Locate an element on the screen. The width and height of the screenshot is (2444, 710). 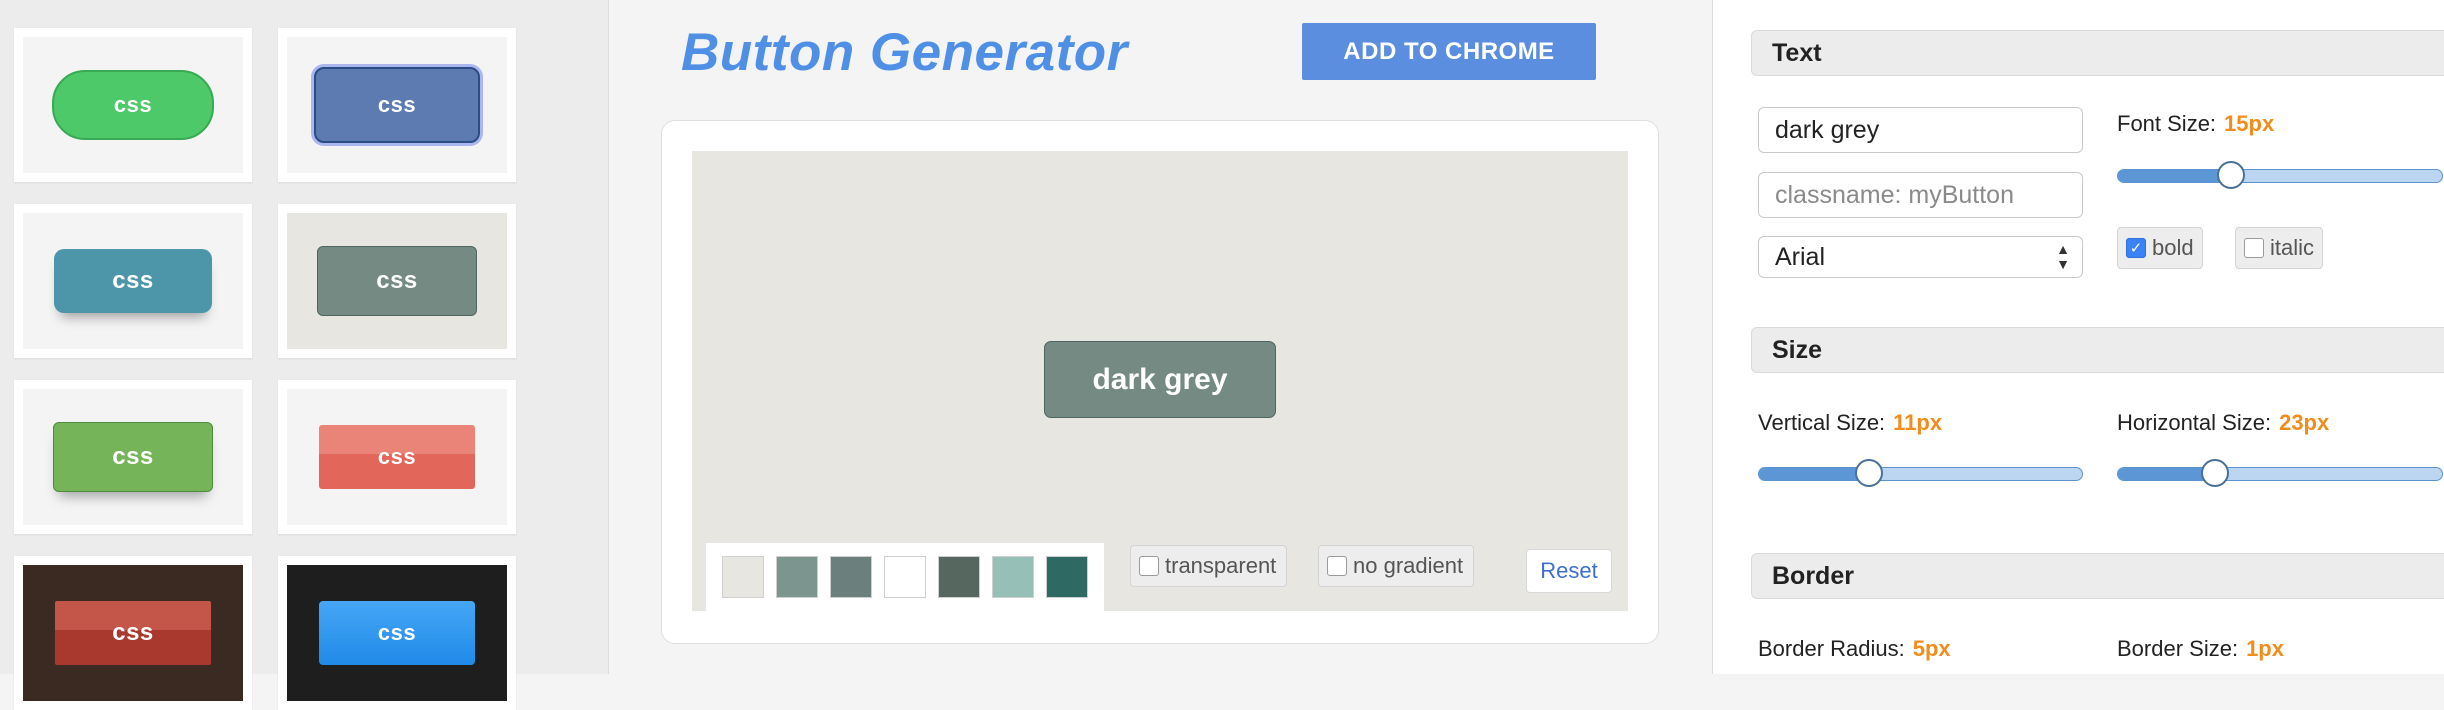
swatch-dark-green-grey is located at coordinates (959, 577).